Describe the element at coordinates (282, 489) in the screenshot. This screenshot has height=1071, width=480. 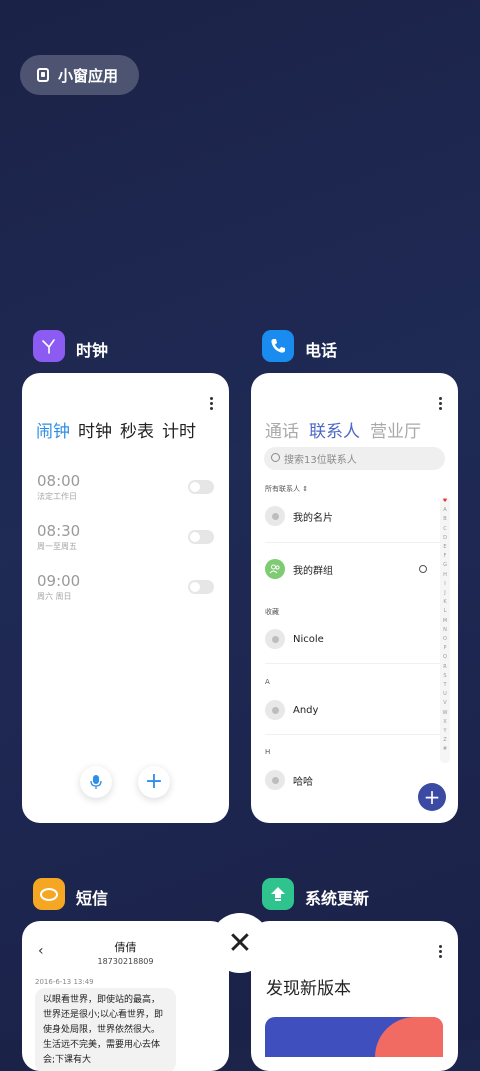
I see `filter-label: 所有联系人` at that location.